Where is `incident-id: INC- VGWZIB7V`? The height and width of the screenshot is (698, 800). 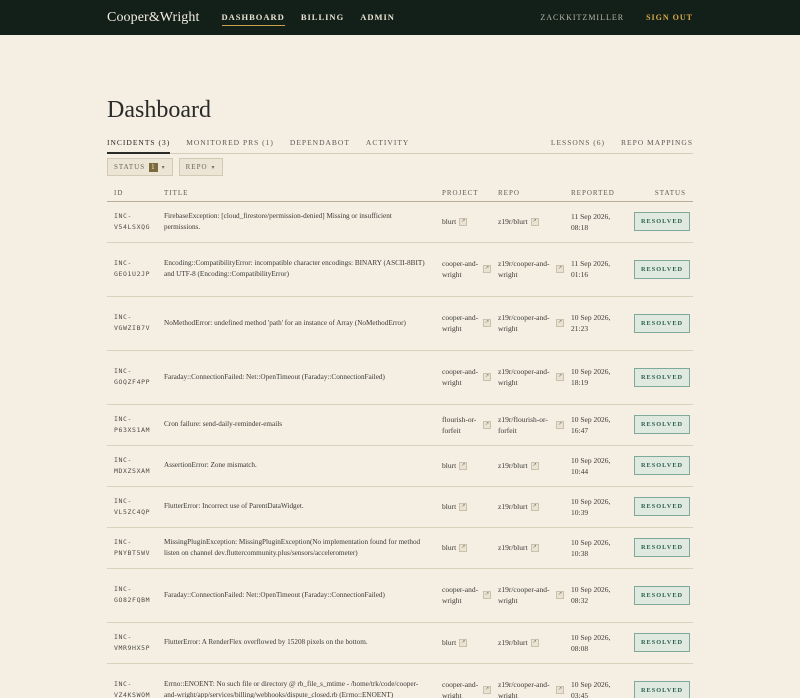
incident-id: INC- VGWZIB7V is located at coordinates (132, 323).